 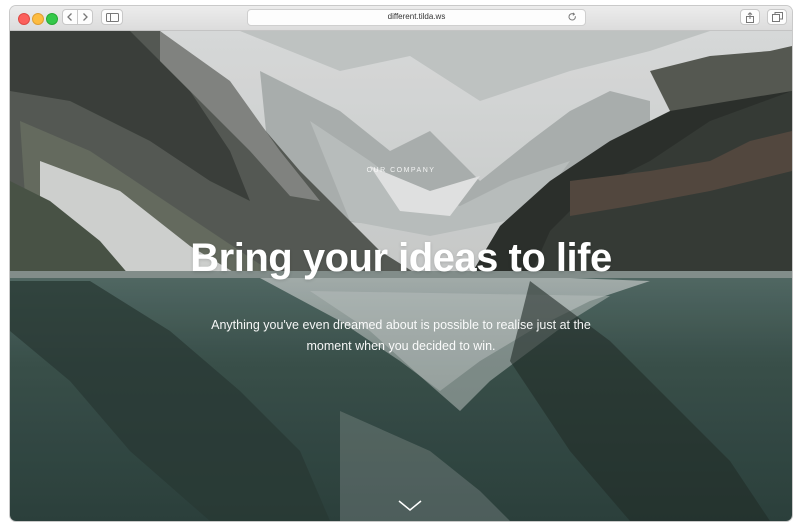 I want to click on browser-toolbar: different.tilda.ws, so click(x=401, y=18).